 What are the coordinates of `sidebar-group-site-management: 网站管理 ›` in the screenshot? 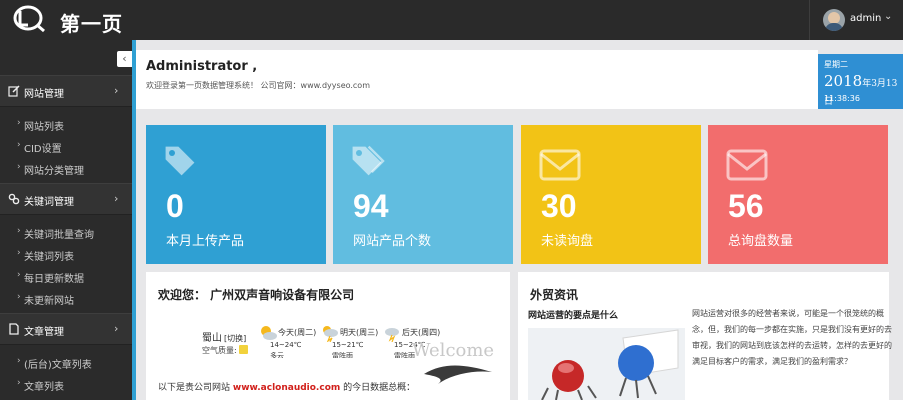 It's located at (66, 91).